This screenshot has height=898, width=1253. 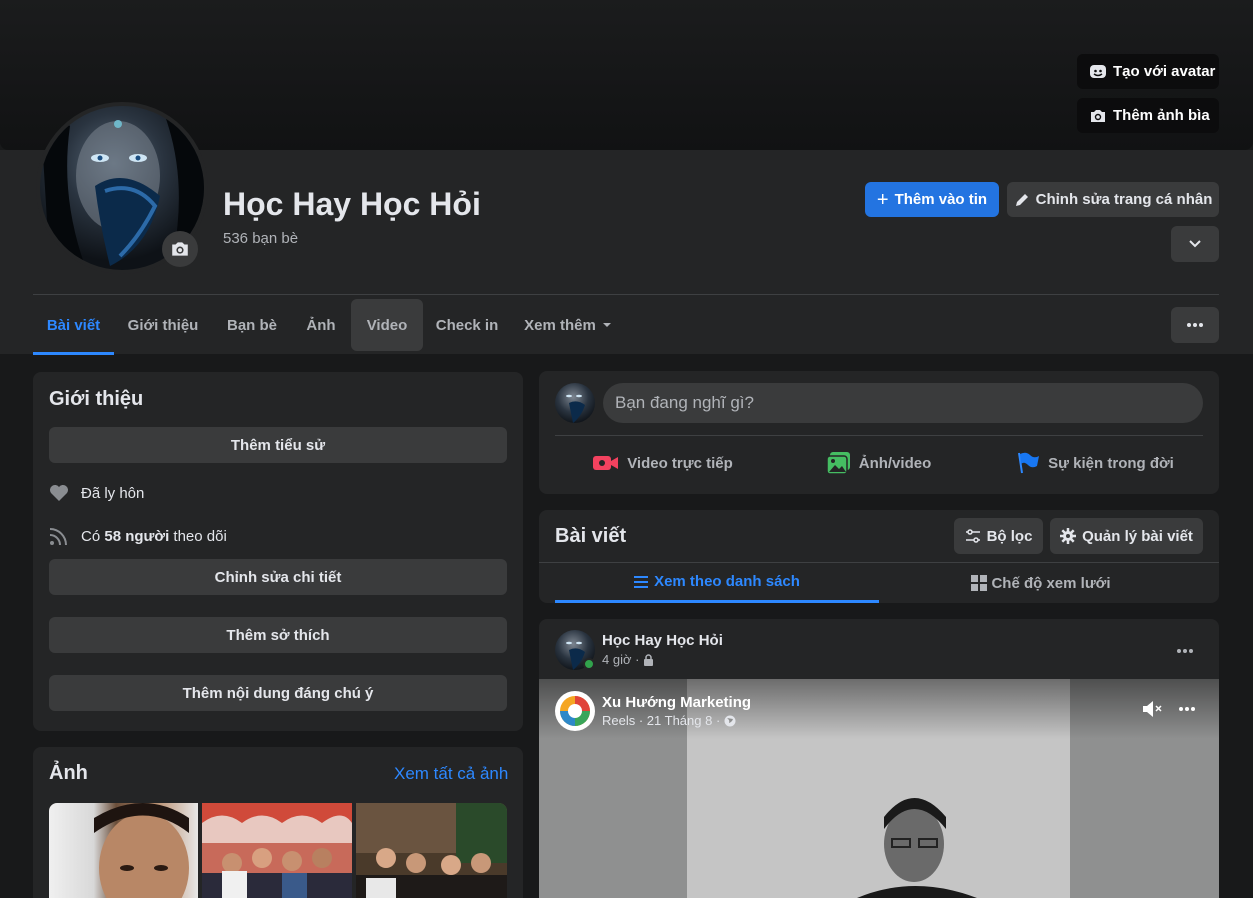 I want to click on manage-posts-label: Quản lý bài viết, so click(x=1137, y=536).